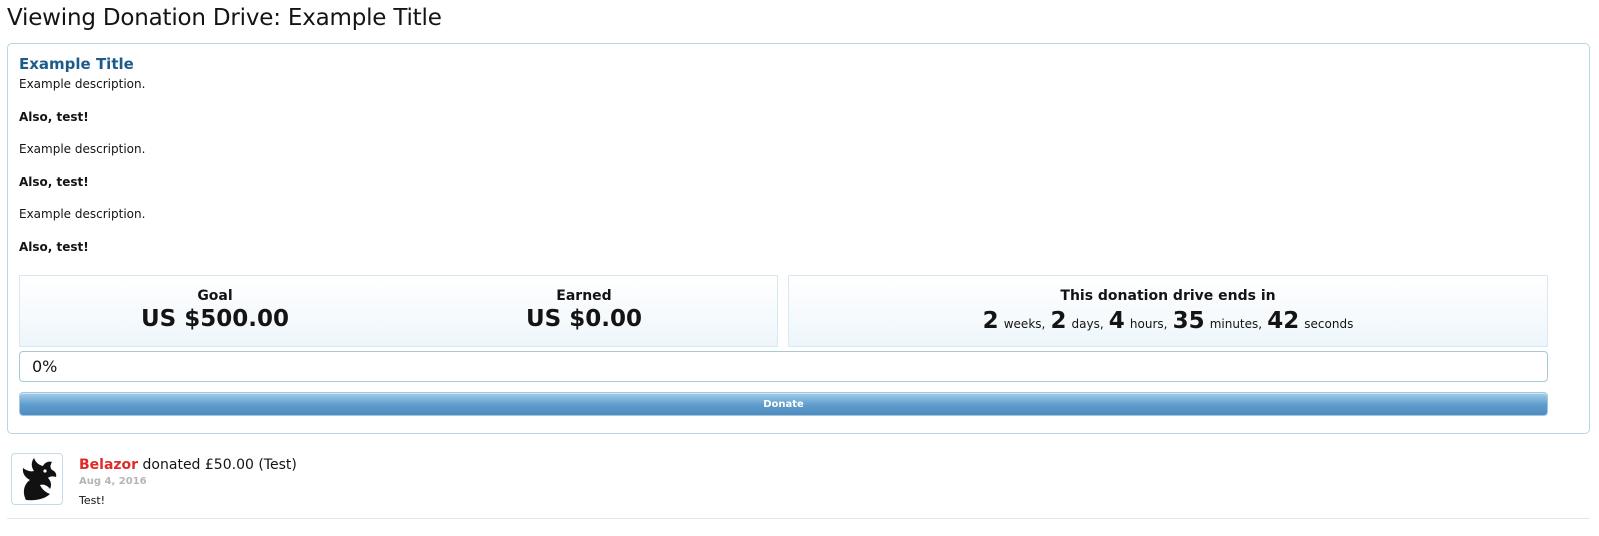 The height and width of the screenshot is (536, 1599). Describe the element at coordinates (584, 296) in the screenshot. I see `earned-label: Earned` at that location.